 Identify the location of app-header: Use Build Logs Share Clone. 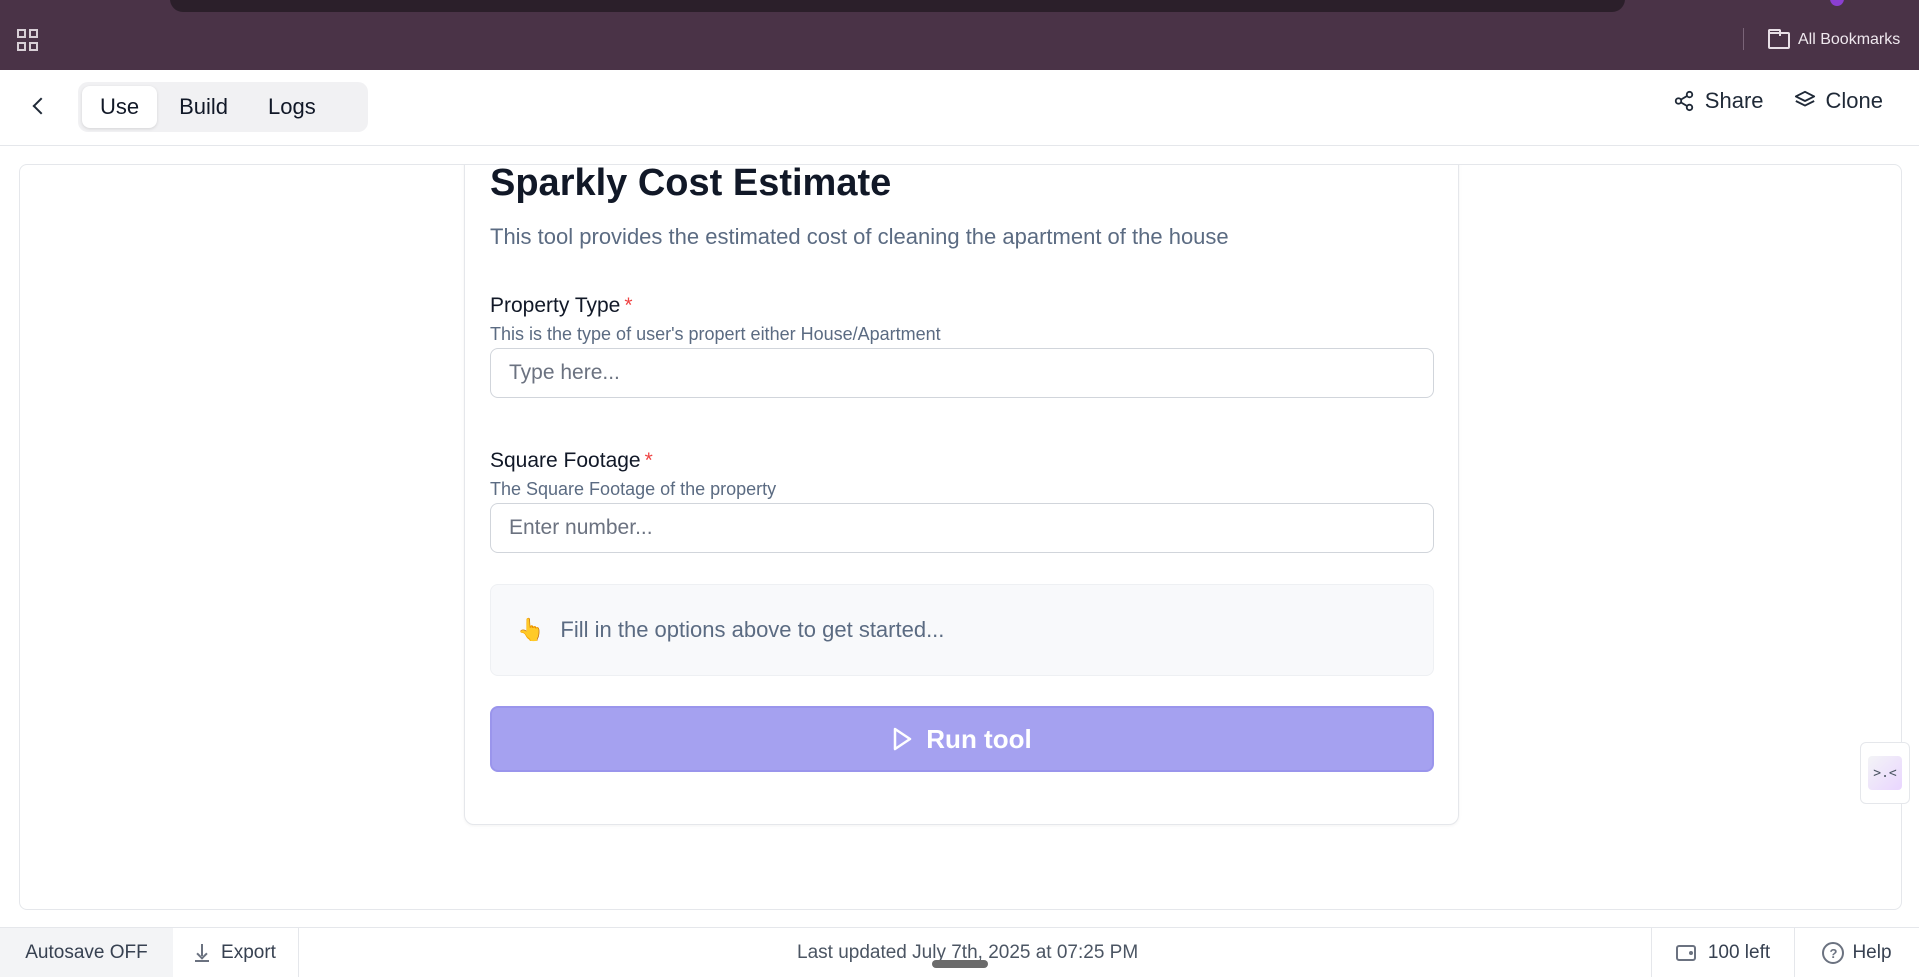
(959, 108).